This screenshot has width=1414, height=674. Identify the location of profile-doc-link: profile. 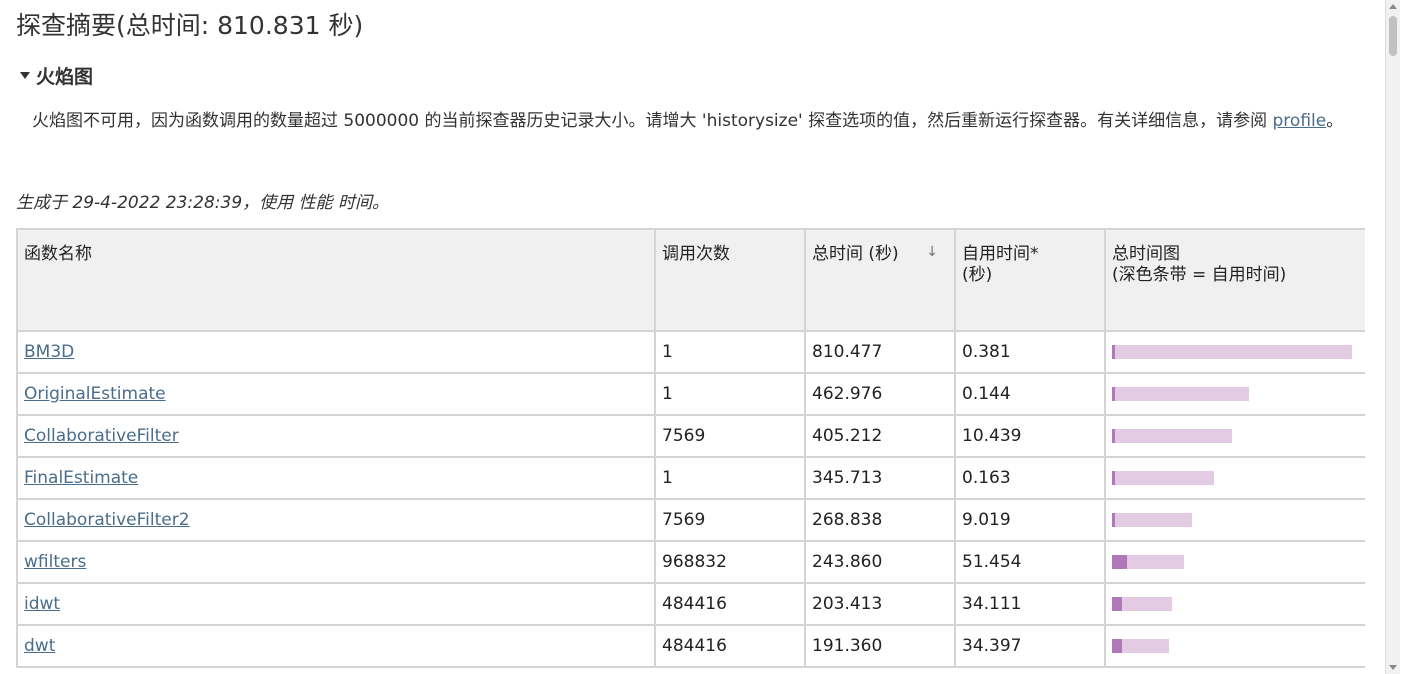
(1300, 121).